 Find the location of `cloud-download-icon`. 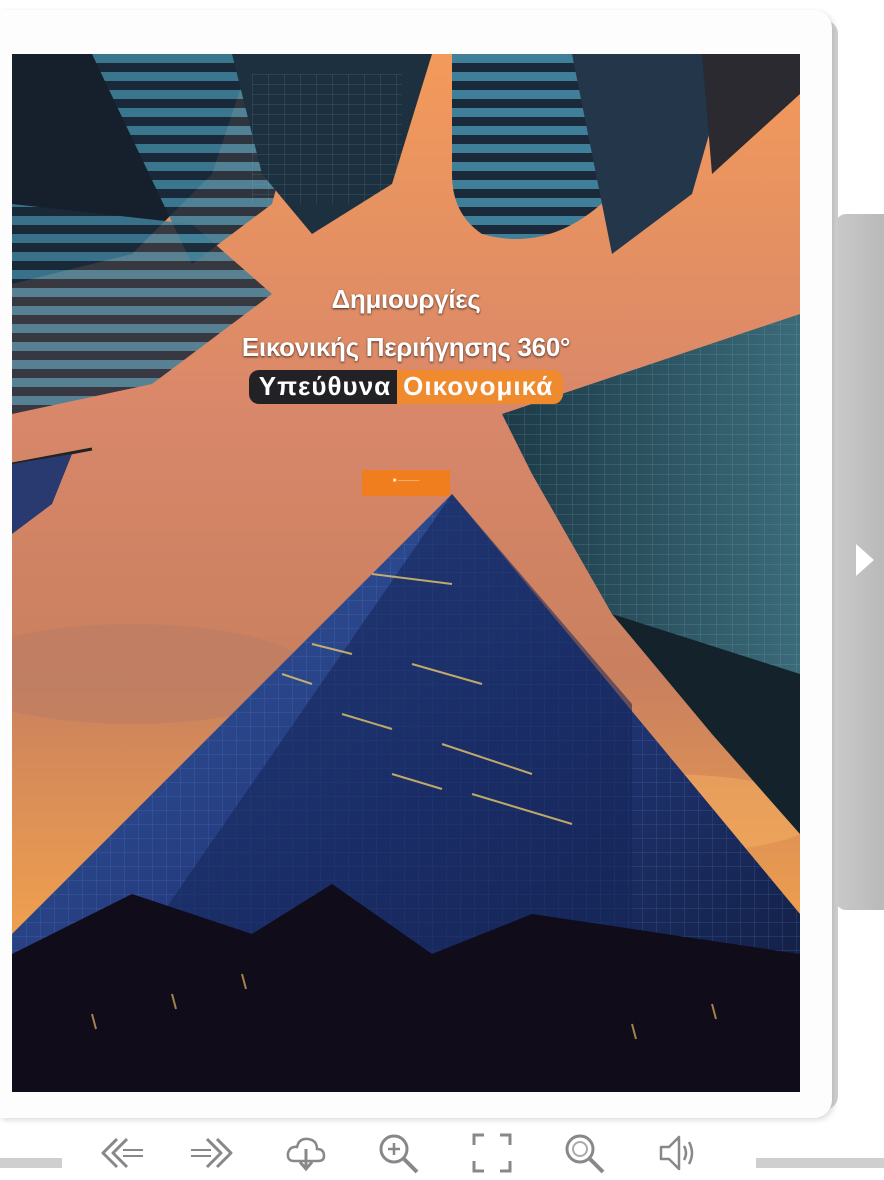

cloud-download-icon is located at coordinates (306, 1154).